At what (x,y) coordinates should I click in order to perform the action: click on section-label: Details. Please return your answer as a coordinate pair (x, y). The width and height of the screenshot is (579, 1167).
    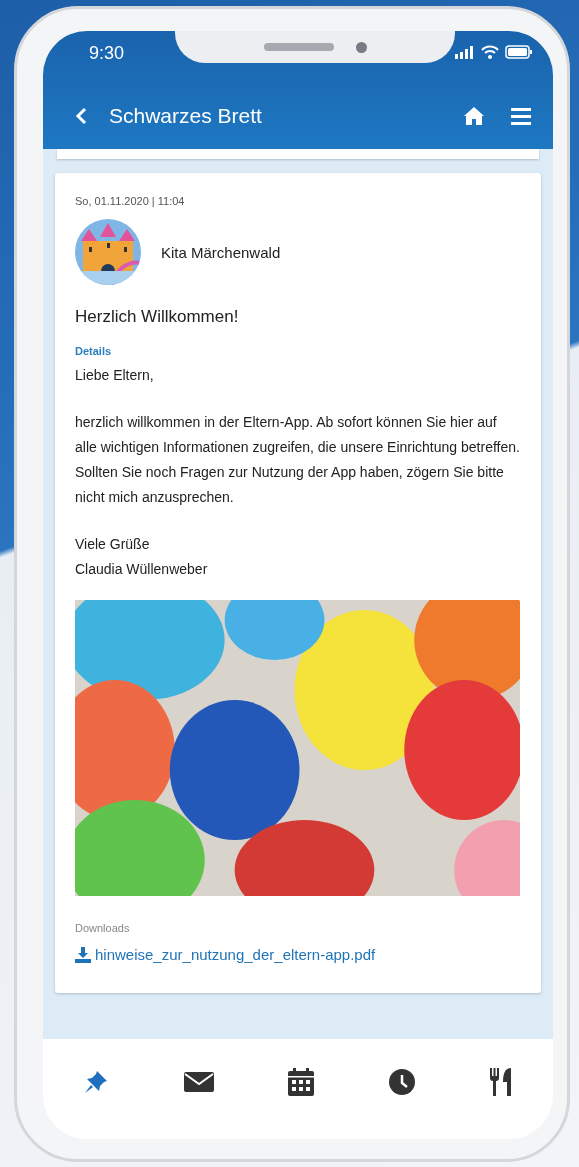
    Looking at the image, I should click on (94, 351).